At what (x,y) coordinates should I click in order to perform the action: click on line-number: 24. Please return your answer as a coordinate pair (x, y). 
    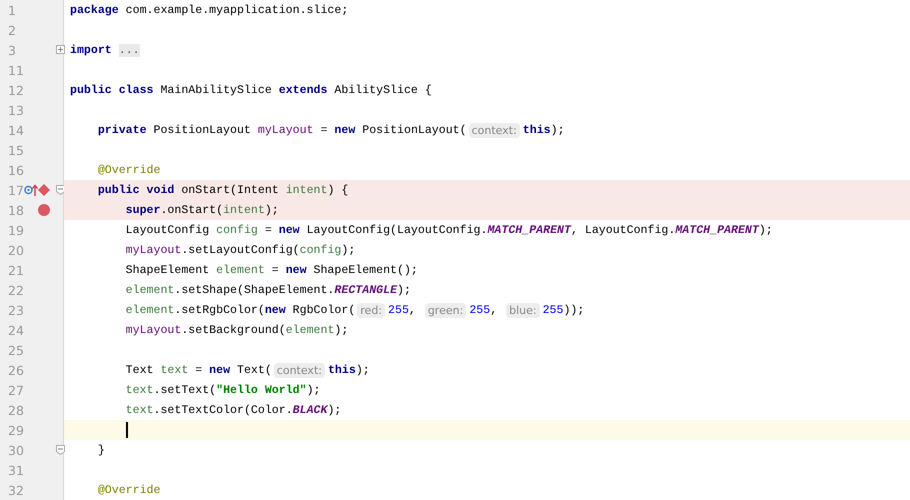
    Looking at the image, I should click on (16, 330).